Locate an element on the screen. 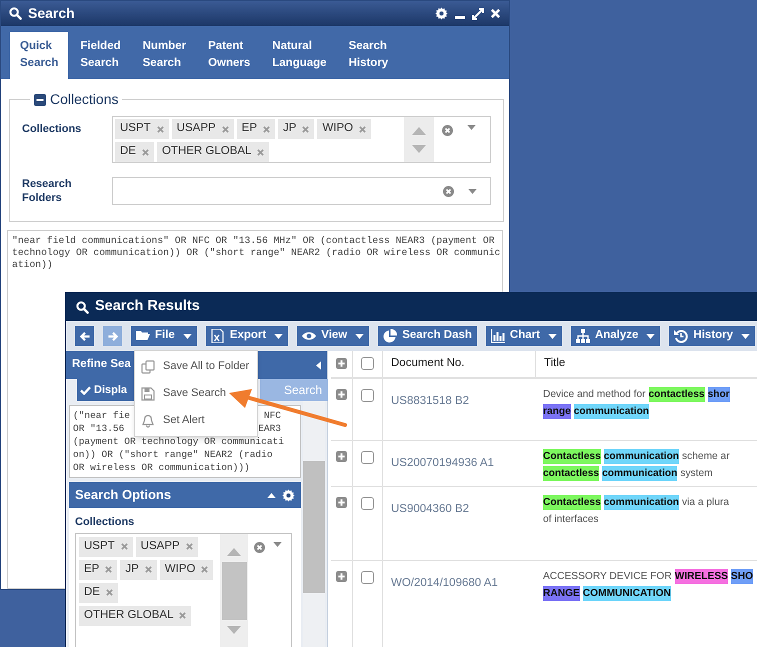 This screenshot has height=647, width=757. title-text: Device and method for is located at coordinates (594, 395).